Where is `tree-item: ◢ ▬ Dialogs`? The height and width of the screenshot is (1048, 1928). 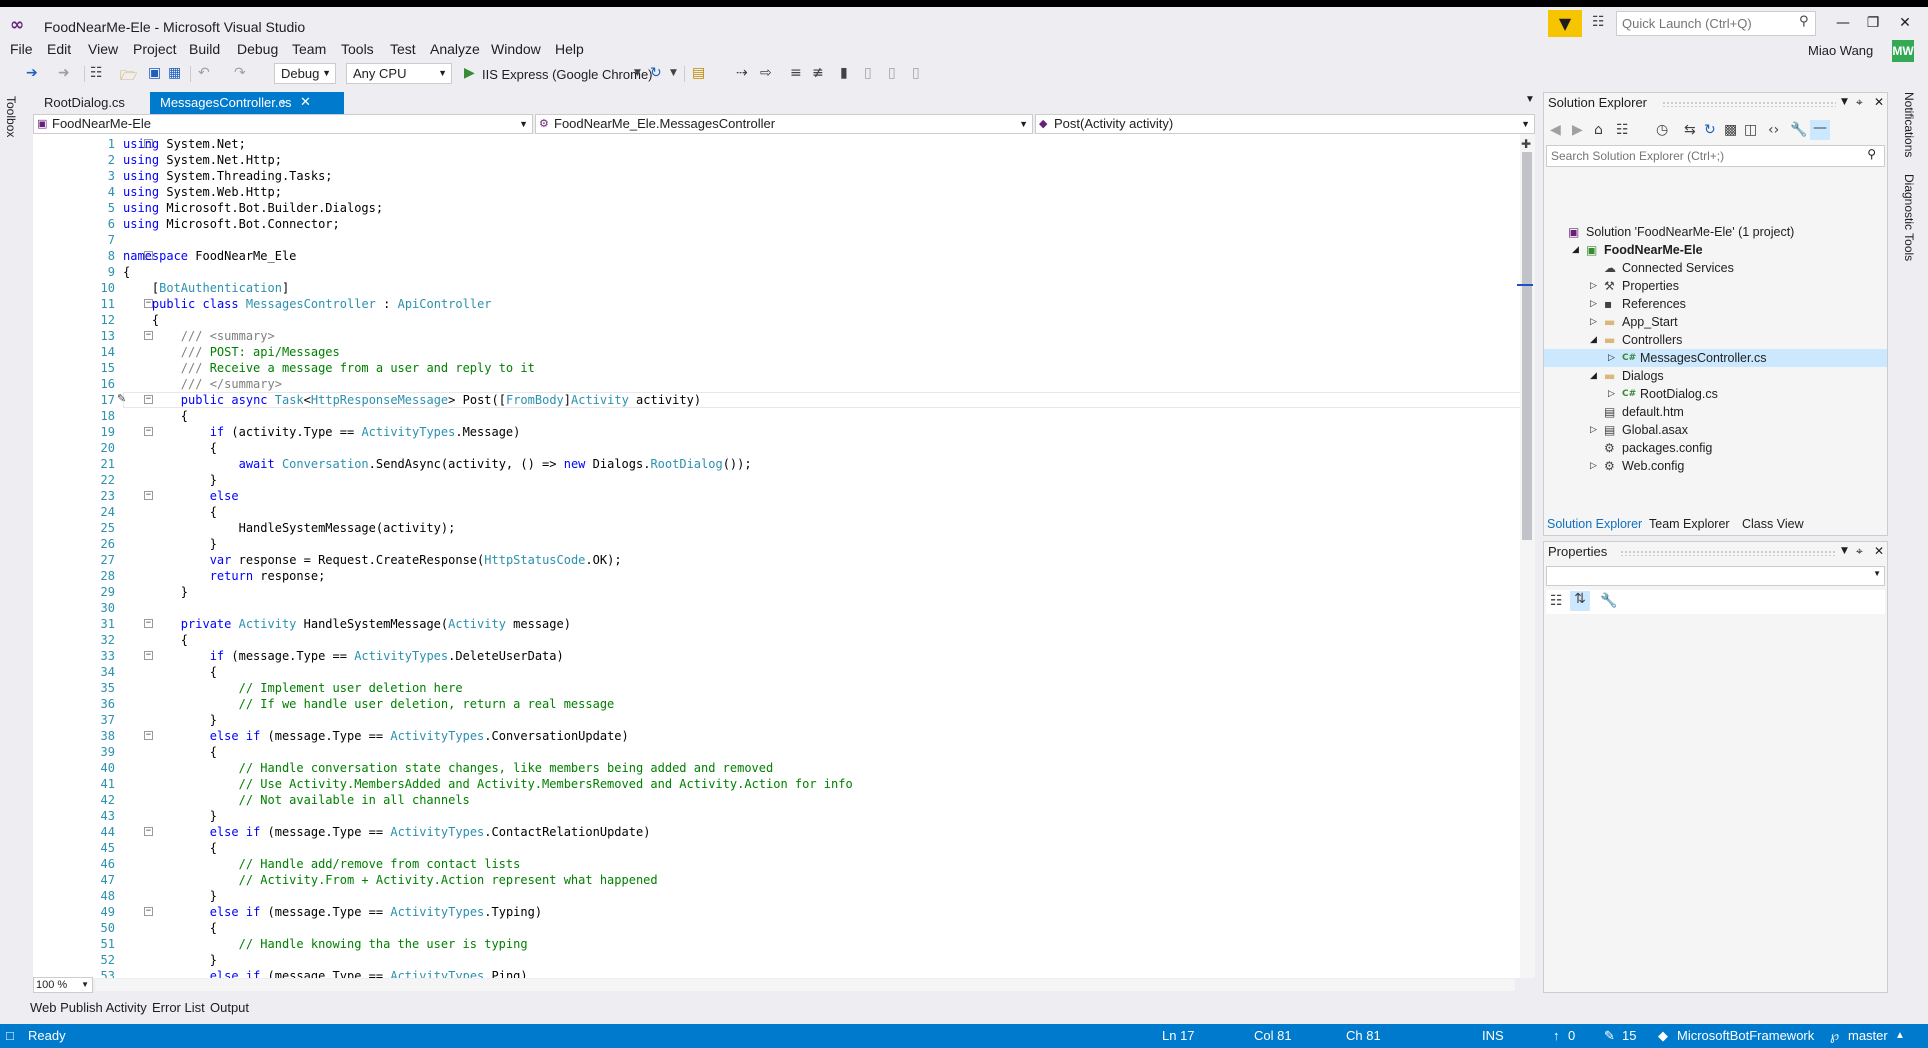 tree-item: ◢ ▬ Dialogs is located at coordinates (1715, 376).